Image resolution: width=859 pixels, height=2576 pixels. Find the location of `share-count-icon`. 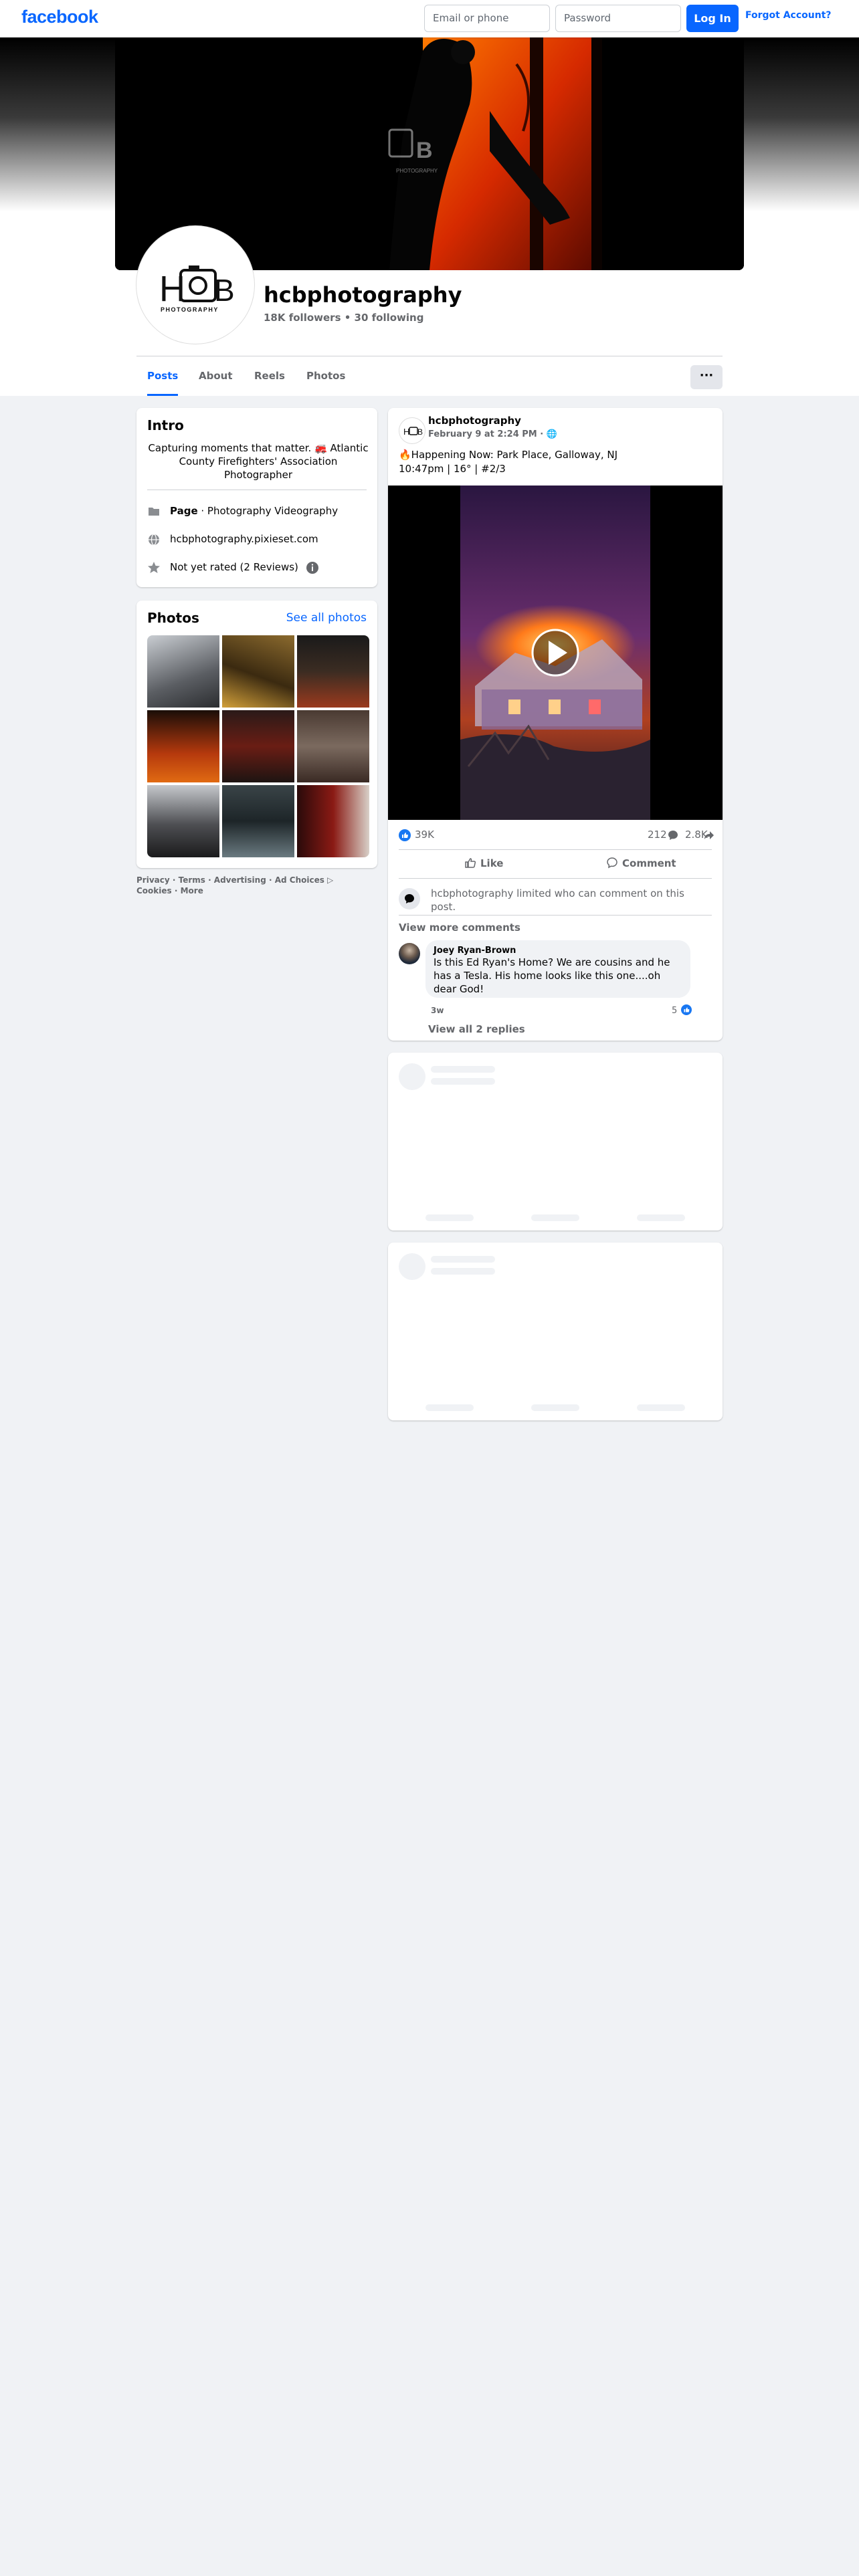

share-count-icon is located at coordinates (709, 835).